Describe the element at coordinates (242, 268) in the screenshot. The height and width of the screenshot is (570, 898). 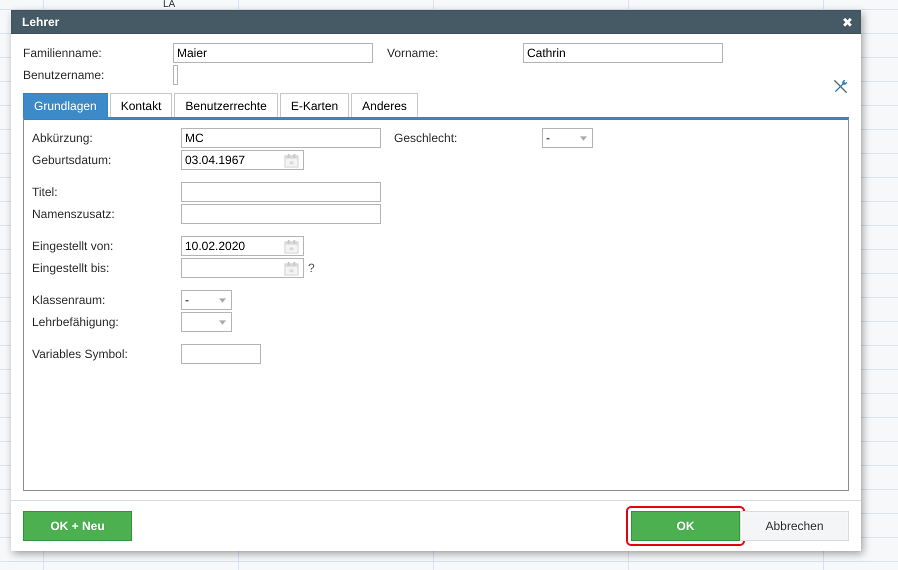
I see `date-field` at that location.